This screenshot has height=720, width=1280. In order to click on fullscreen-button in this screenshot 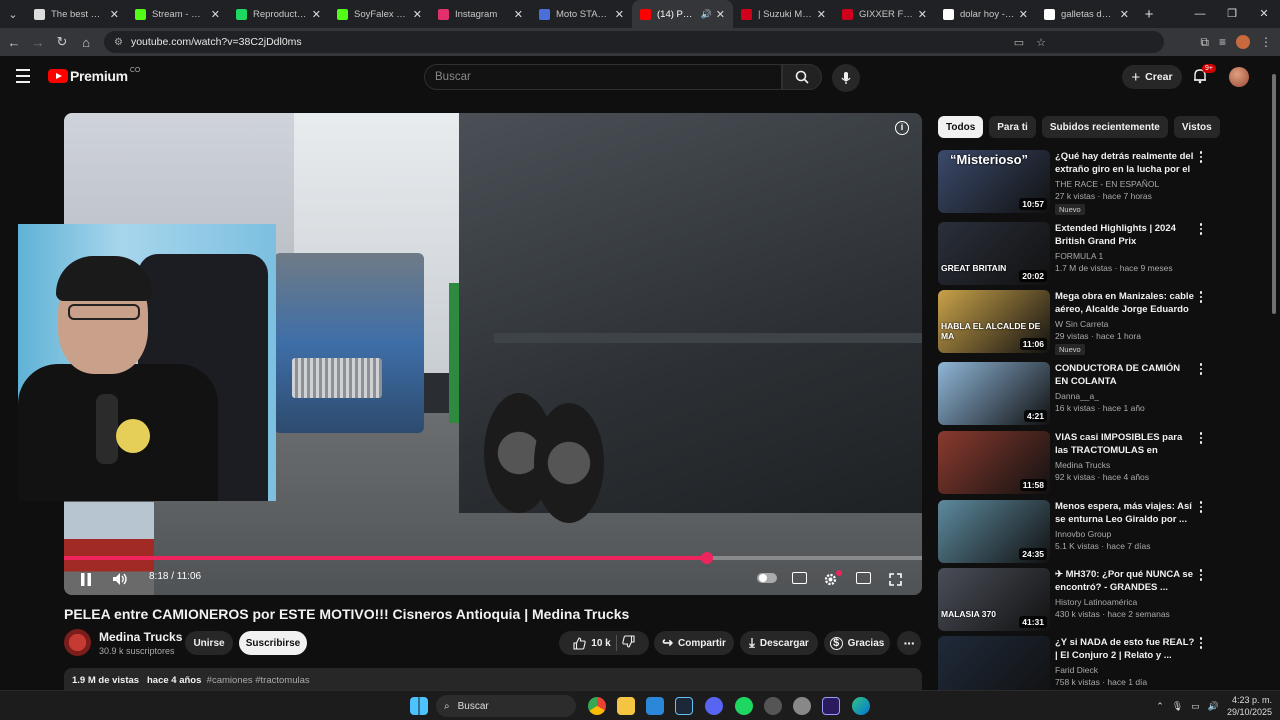, I will do `click(895, 579)`.